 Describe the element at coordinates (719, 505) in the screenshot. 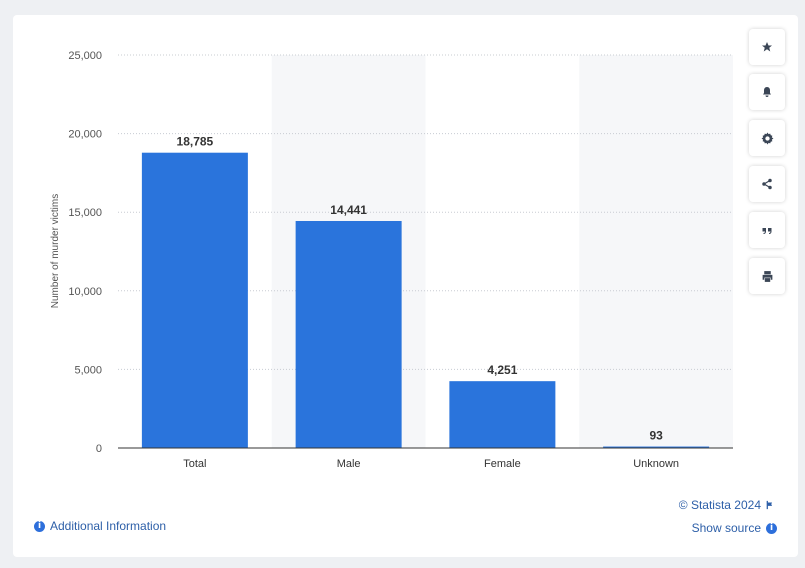

I see `credit-text: © Statista 2024` at that location.